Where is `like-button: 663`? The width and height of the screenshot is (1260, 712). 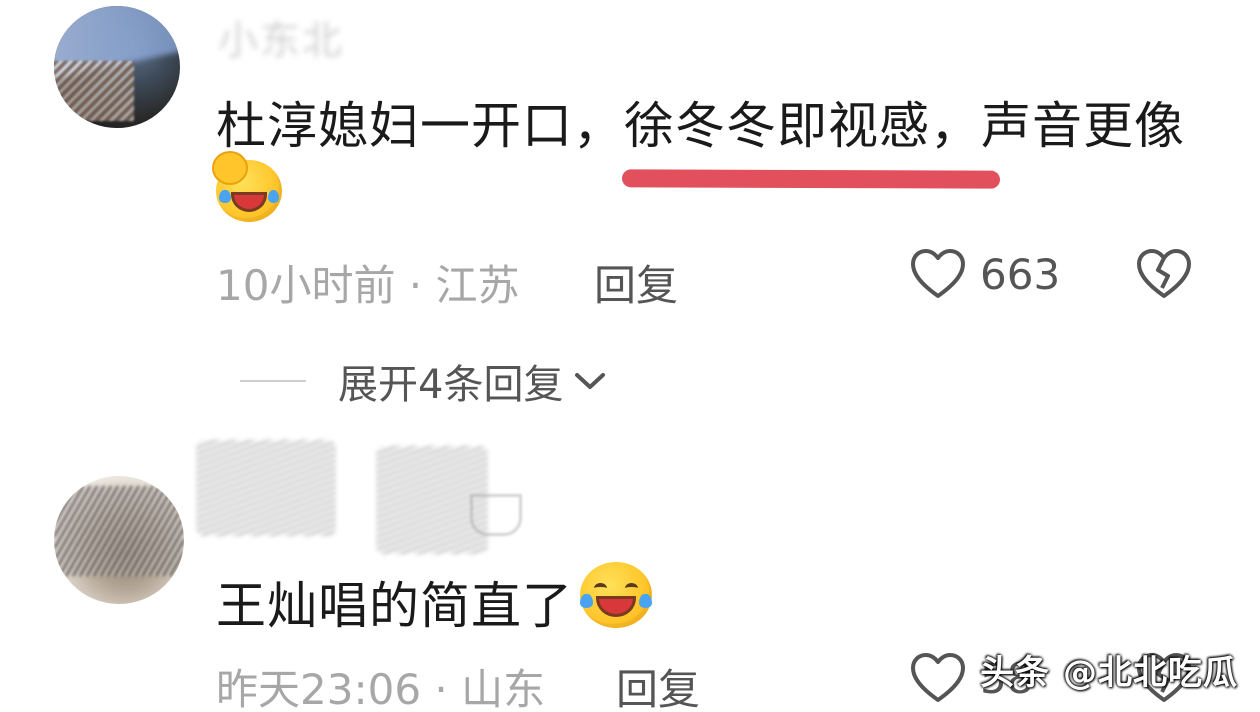
like-button: 663 is located at coordinates (985, 274).